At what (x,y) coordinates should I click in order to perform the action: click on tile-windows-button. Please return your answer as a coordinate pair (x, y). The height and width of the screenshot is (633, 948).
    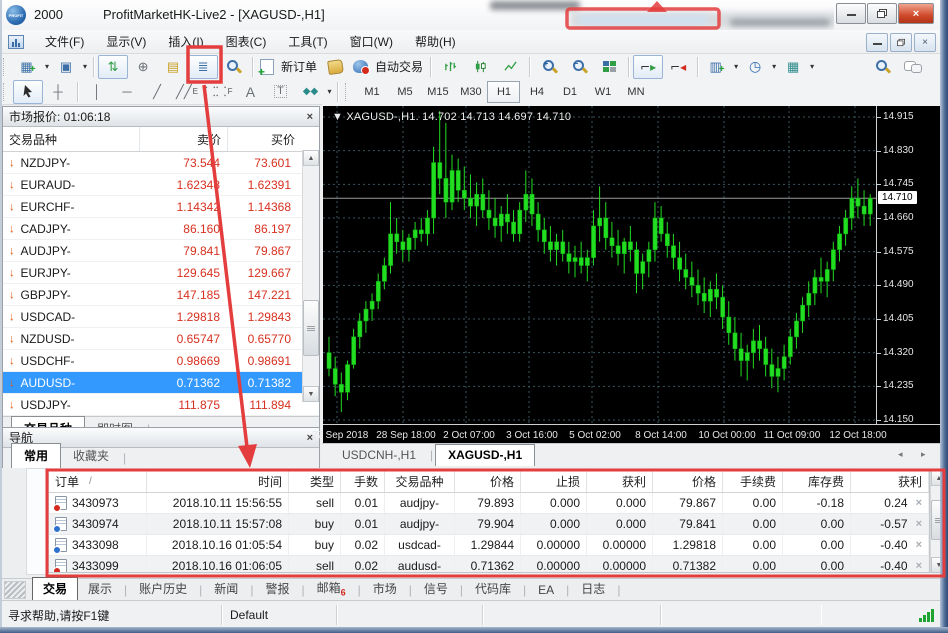
    Looking at the image, I should click on (609, 67).